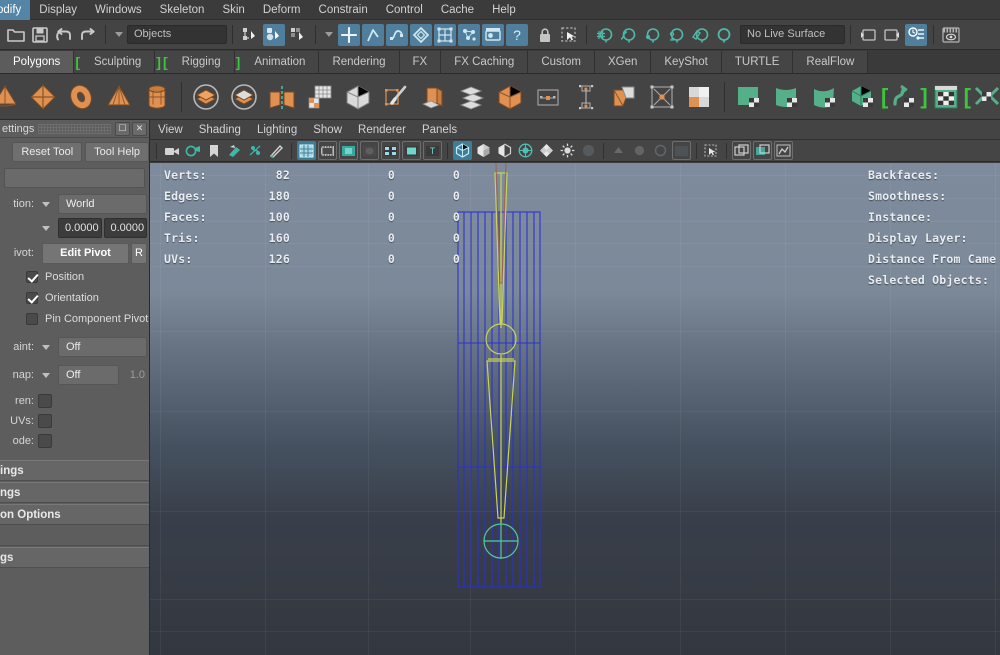 The width and height of the screenshot is (1000, 655). Describe the element at coordinates (58, 10) in the screenshot. I see `menu-item-display: Display` at that location.